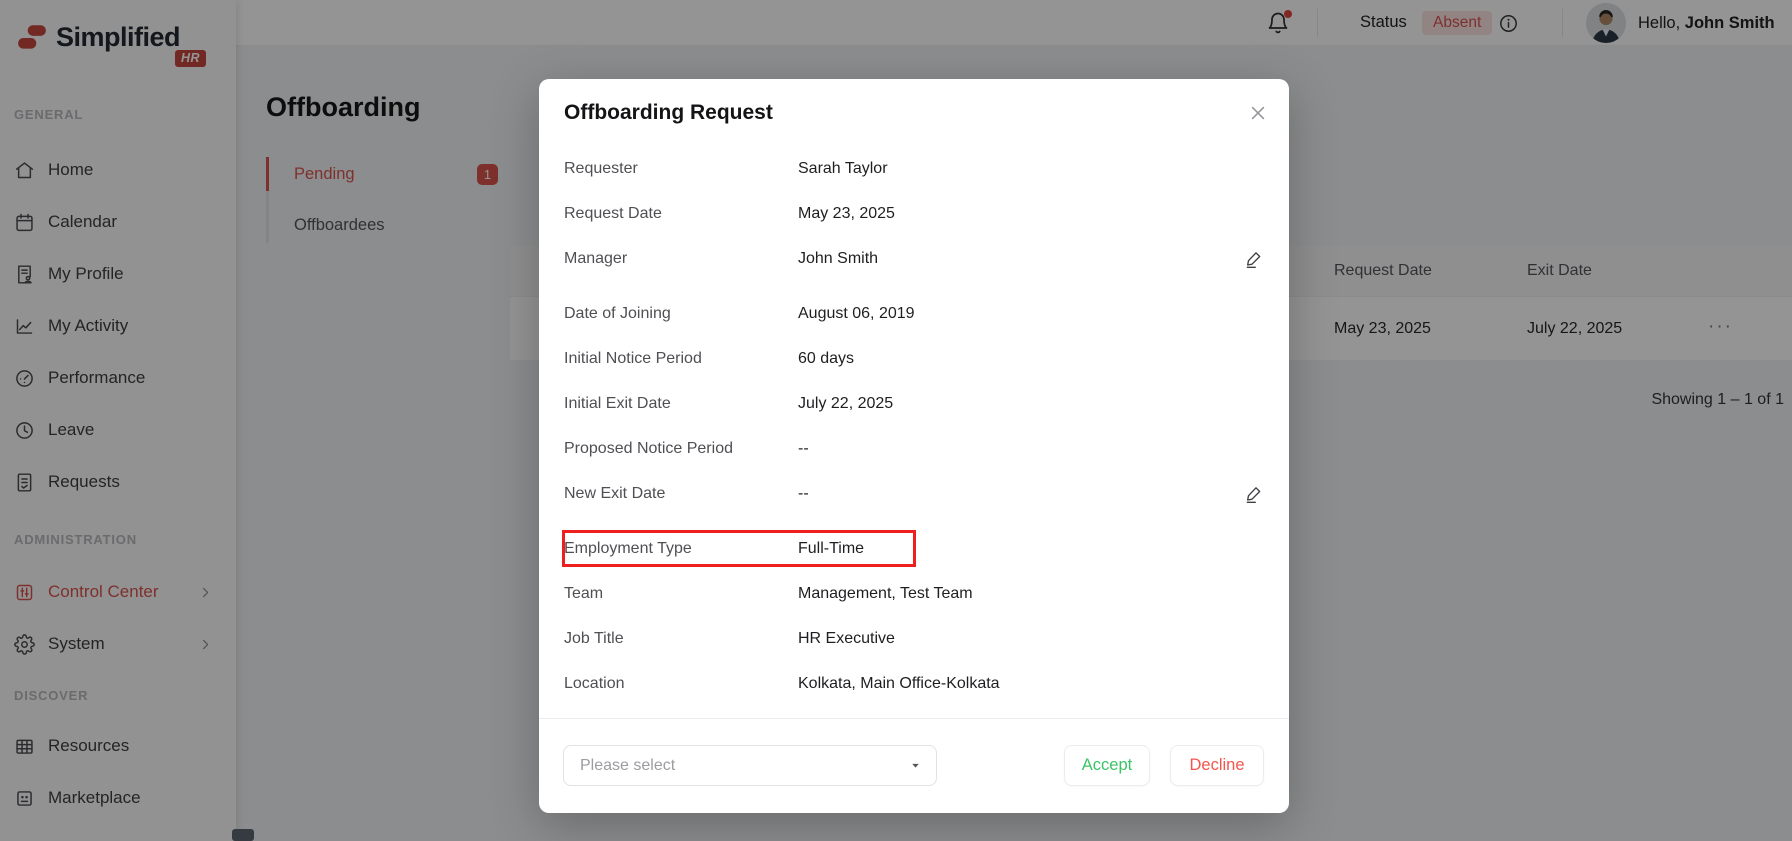 This screenshot has width=1792, height=841. I want to click on select-placeholder: Please select, so click(628, 765).